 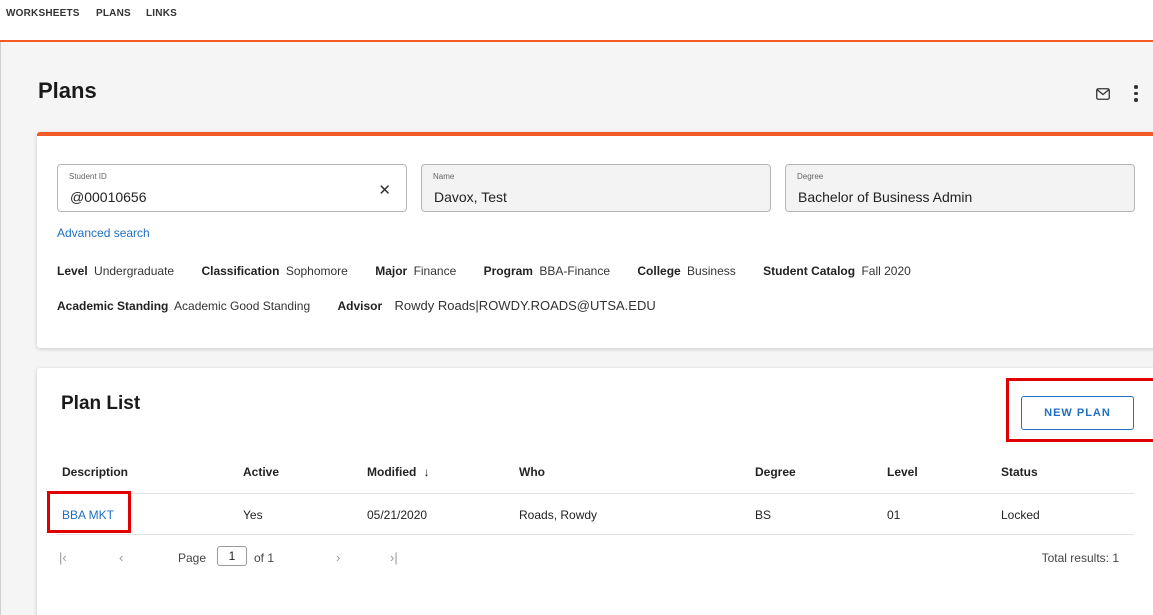 I want to click on student-id-value: @00010656, so click(x=108, y=197).